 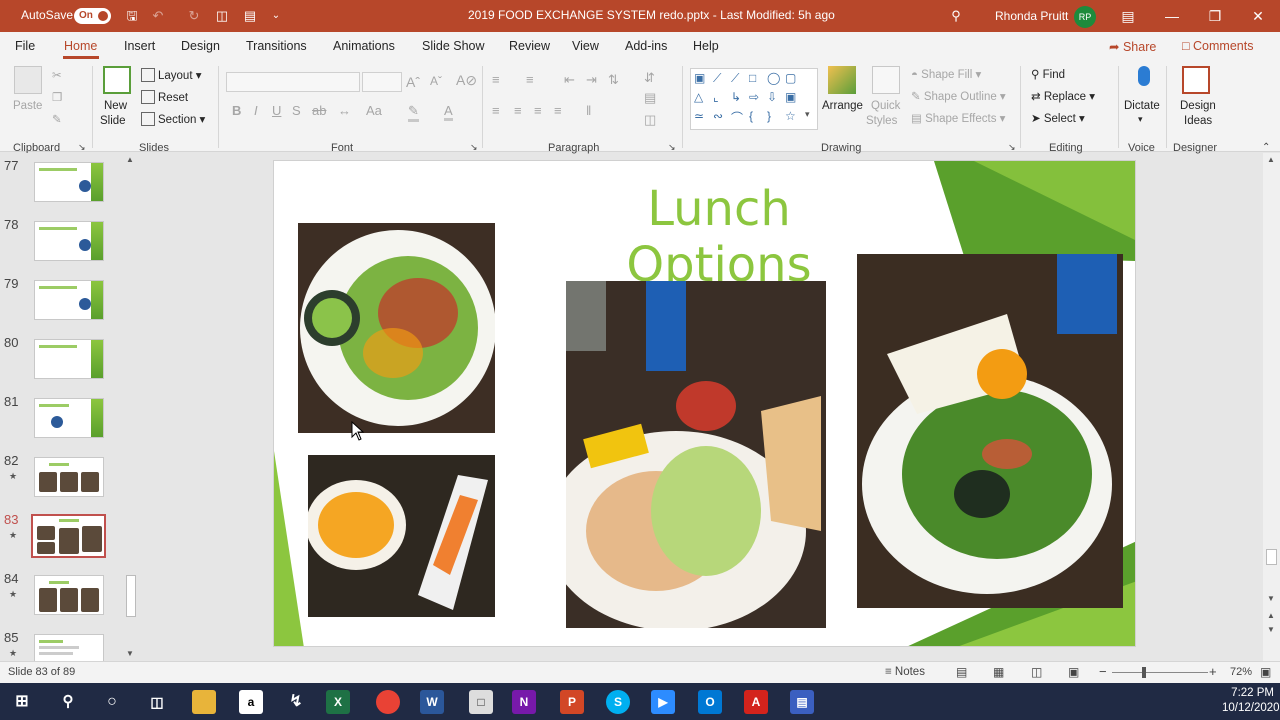 What do you see at coordinates (1073, 672) in the screenshot?
I see `slideshow-view-icon: ▣` at bounding box center [1073, 672].